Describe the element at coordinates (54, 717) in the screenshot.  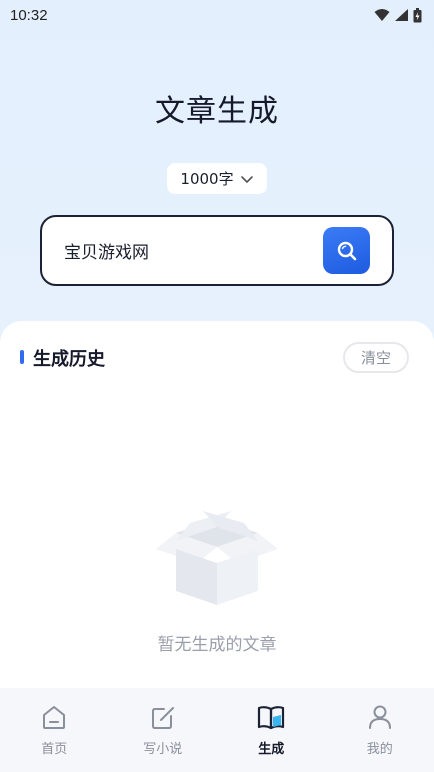
I see `home-icon` at that location.